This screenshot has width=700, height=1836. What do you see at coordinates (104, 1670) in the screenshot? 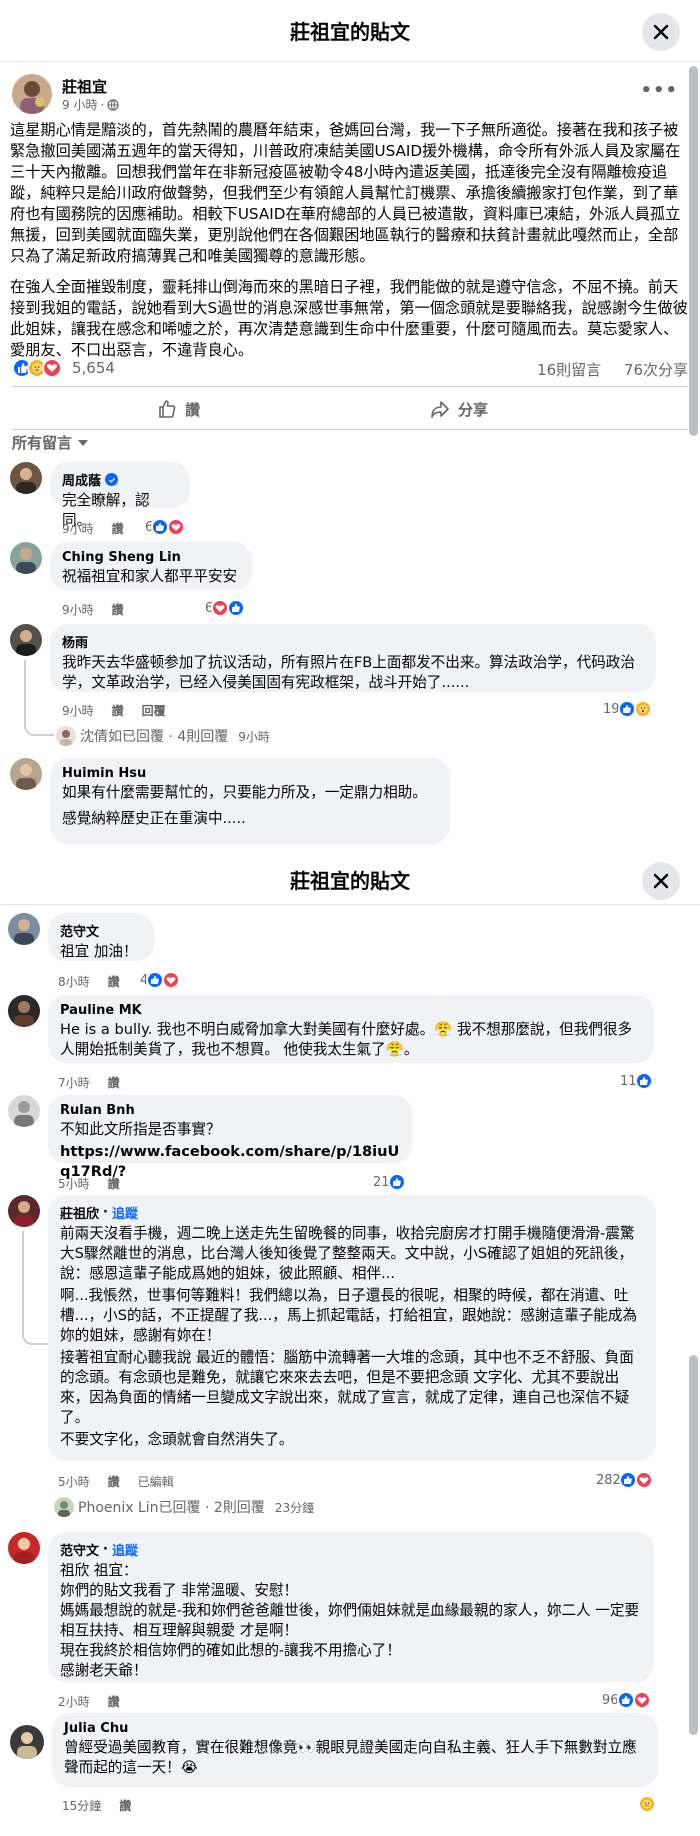
I see `comment-text: 感謝老天爺！` at bounding box center [104, 1670].